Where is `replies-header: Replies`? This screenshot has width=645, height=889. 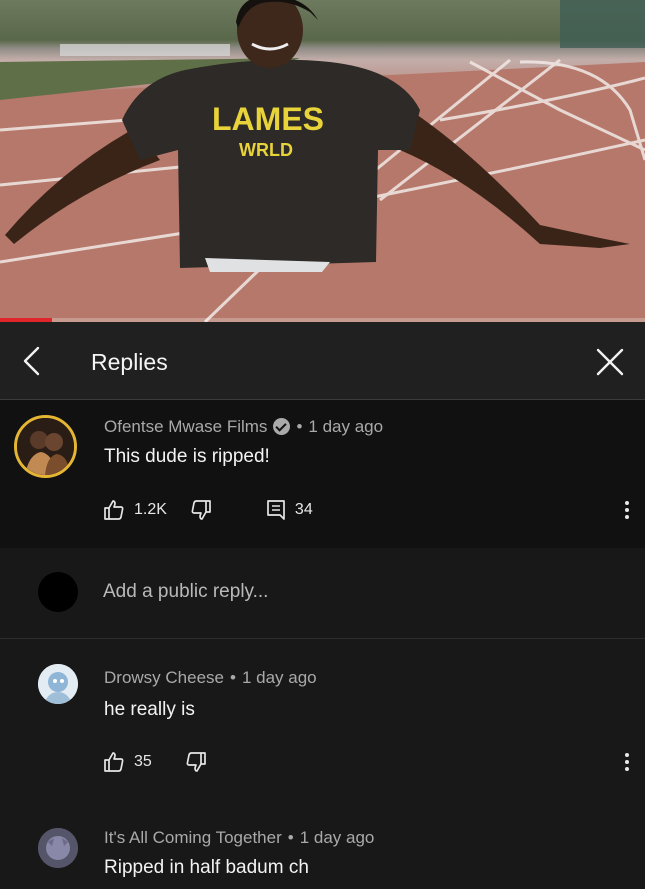
replies-header: Replies is located at coordinates (322, 361).